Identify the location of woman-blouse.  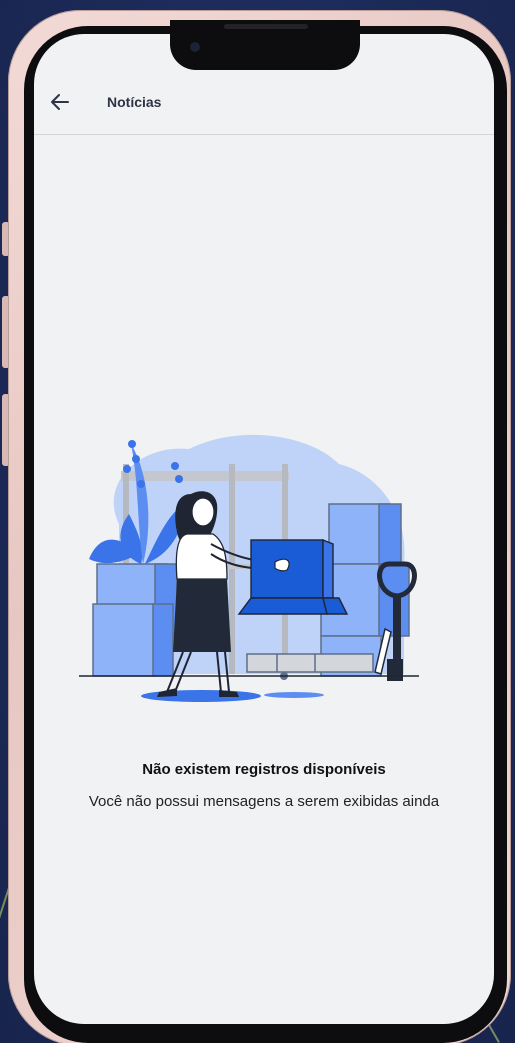
(201, 556).